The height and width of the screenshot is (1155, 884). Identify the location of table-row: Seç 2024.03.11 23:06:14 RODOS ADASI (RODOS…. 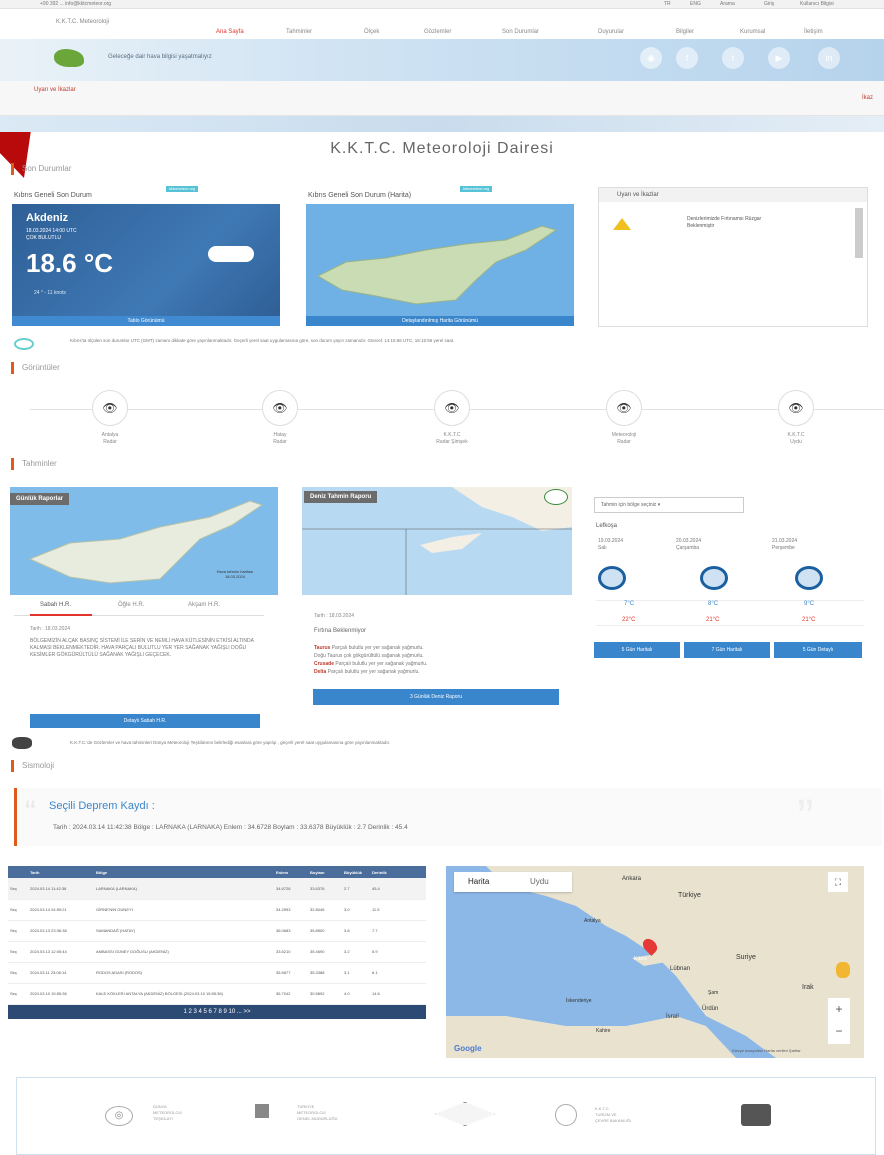
(217, 973).